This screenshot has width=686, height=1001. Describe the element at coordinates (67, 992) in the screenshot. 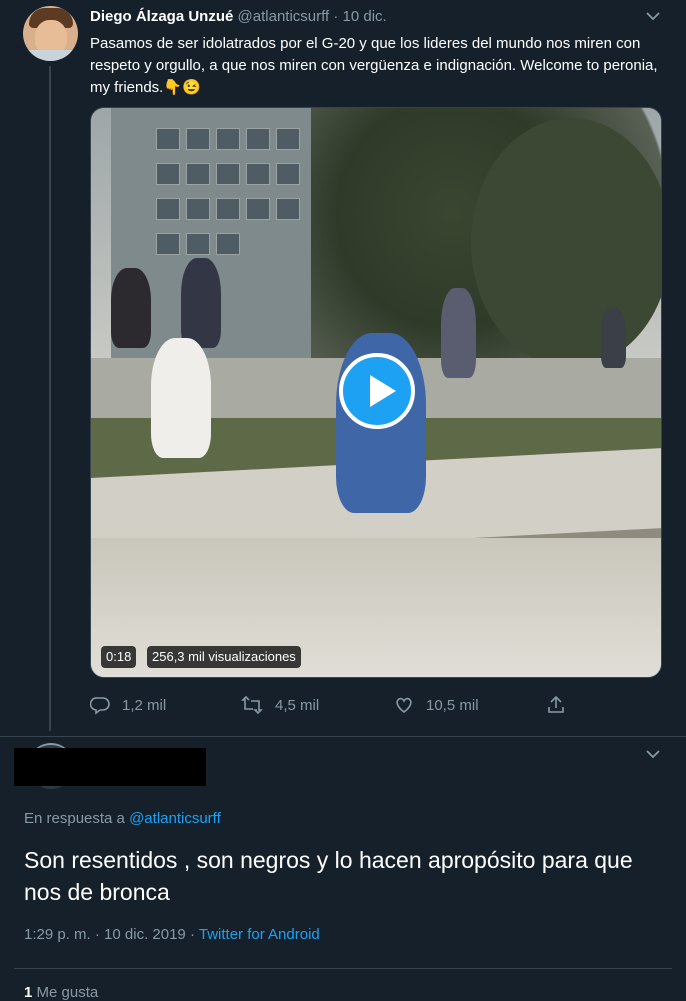

I see `likes-label: Me gusta` at that location.